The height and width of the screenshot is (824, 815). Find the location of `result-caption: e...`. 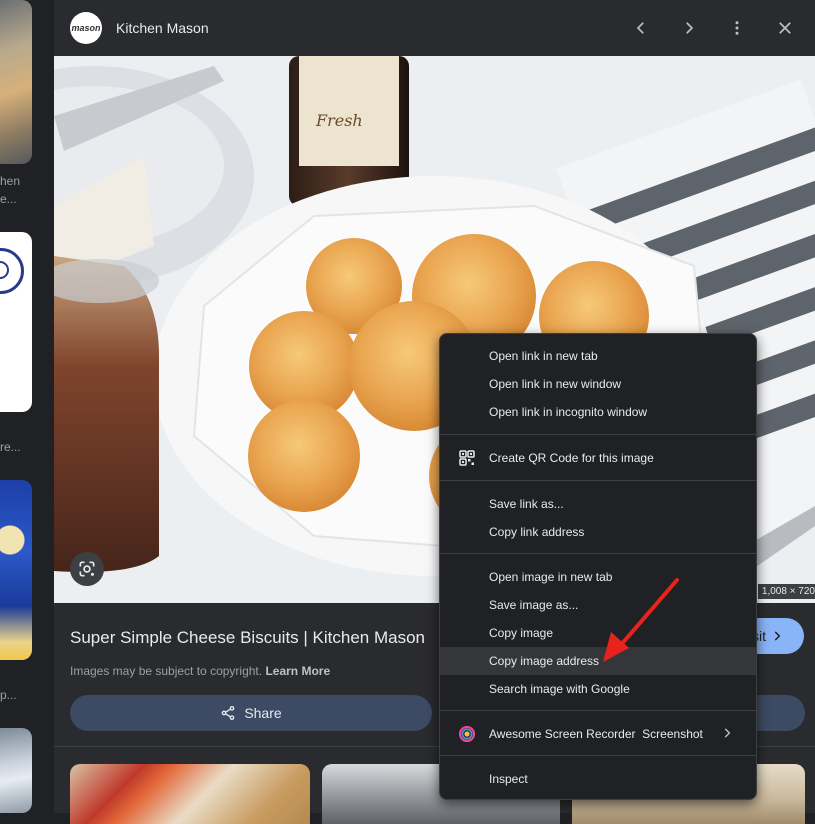

result-caption: e... is located at coordinates (8, 199).